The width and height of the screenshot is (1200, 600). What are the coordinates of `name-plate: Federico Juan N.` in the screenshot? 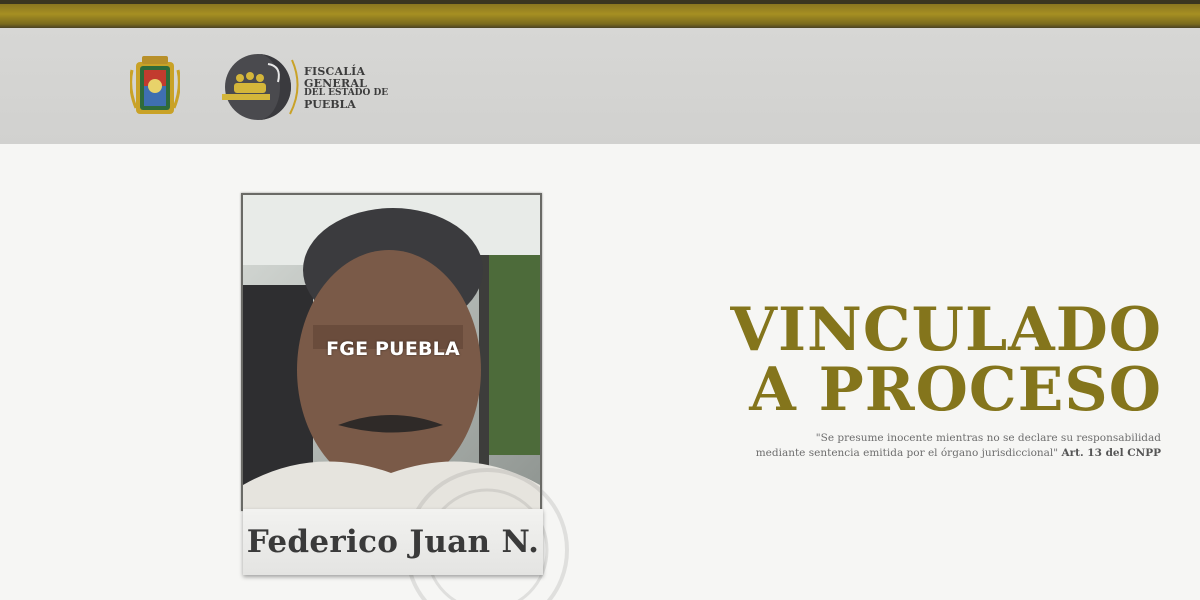 It's located at (393, 542).